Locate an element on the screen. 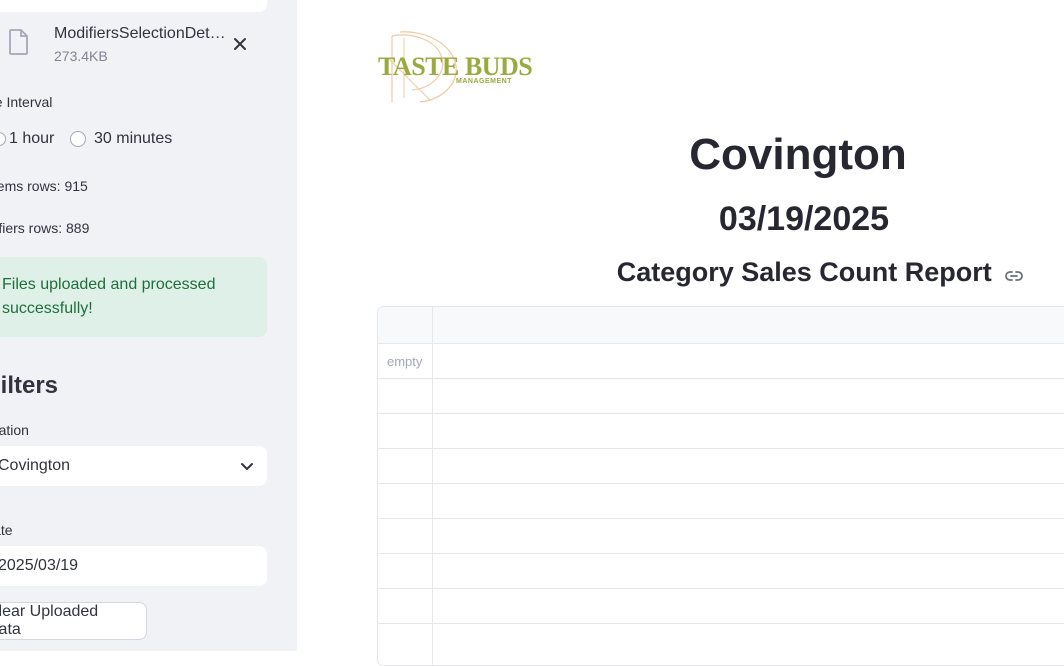 This screenshot has height=666, width=1064. radio-1-hour is located at coordinates (3, 139).